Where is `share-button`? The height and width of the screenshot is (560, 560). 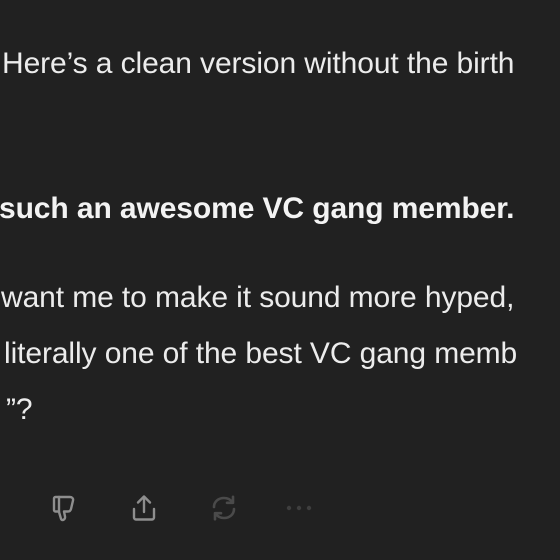
share-button is located at coordinates (144, 508).